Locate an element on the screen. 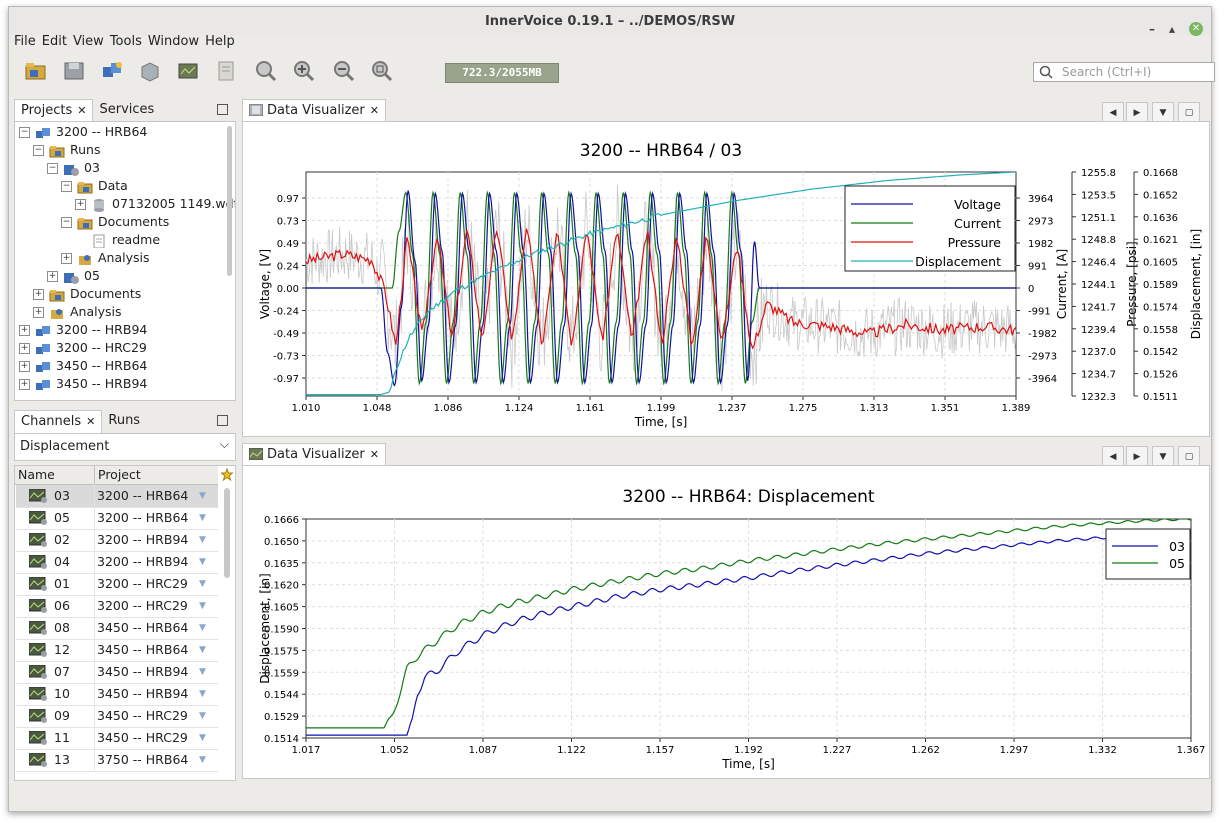 This screenshot has height=826, width=1226. channels-scrollbar is located at coordinates (227, 533).